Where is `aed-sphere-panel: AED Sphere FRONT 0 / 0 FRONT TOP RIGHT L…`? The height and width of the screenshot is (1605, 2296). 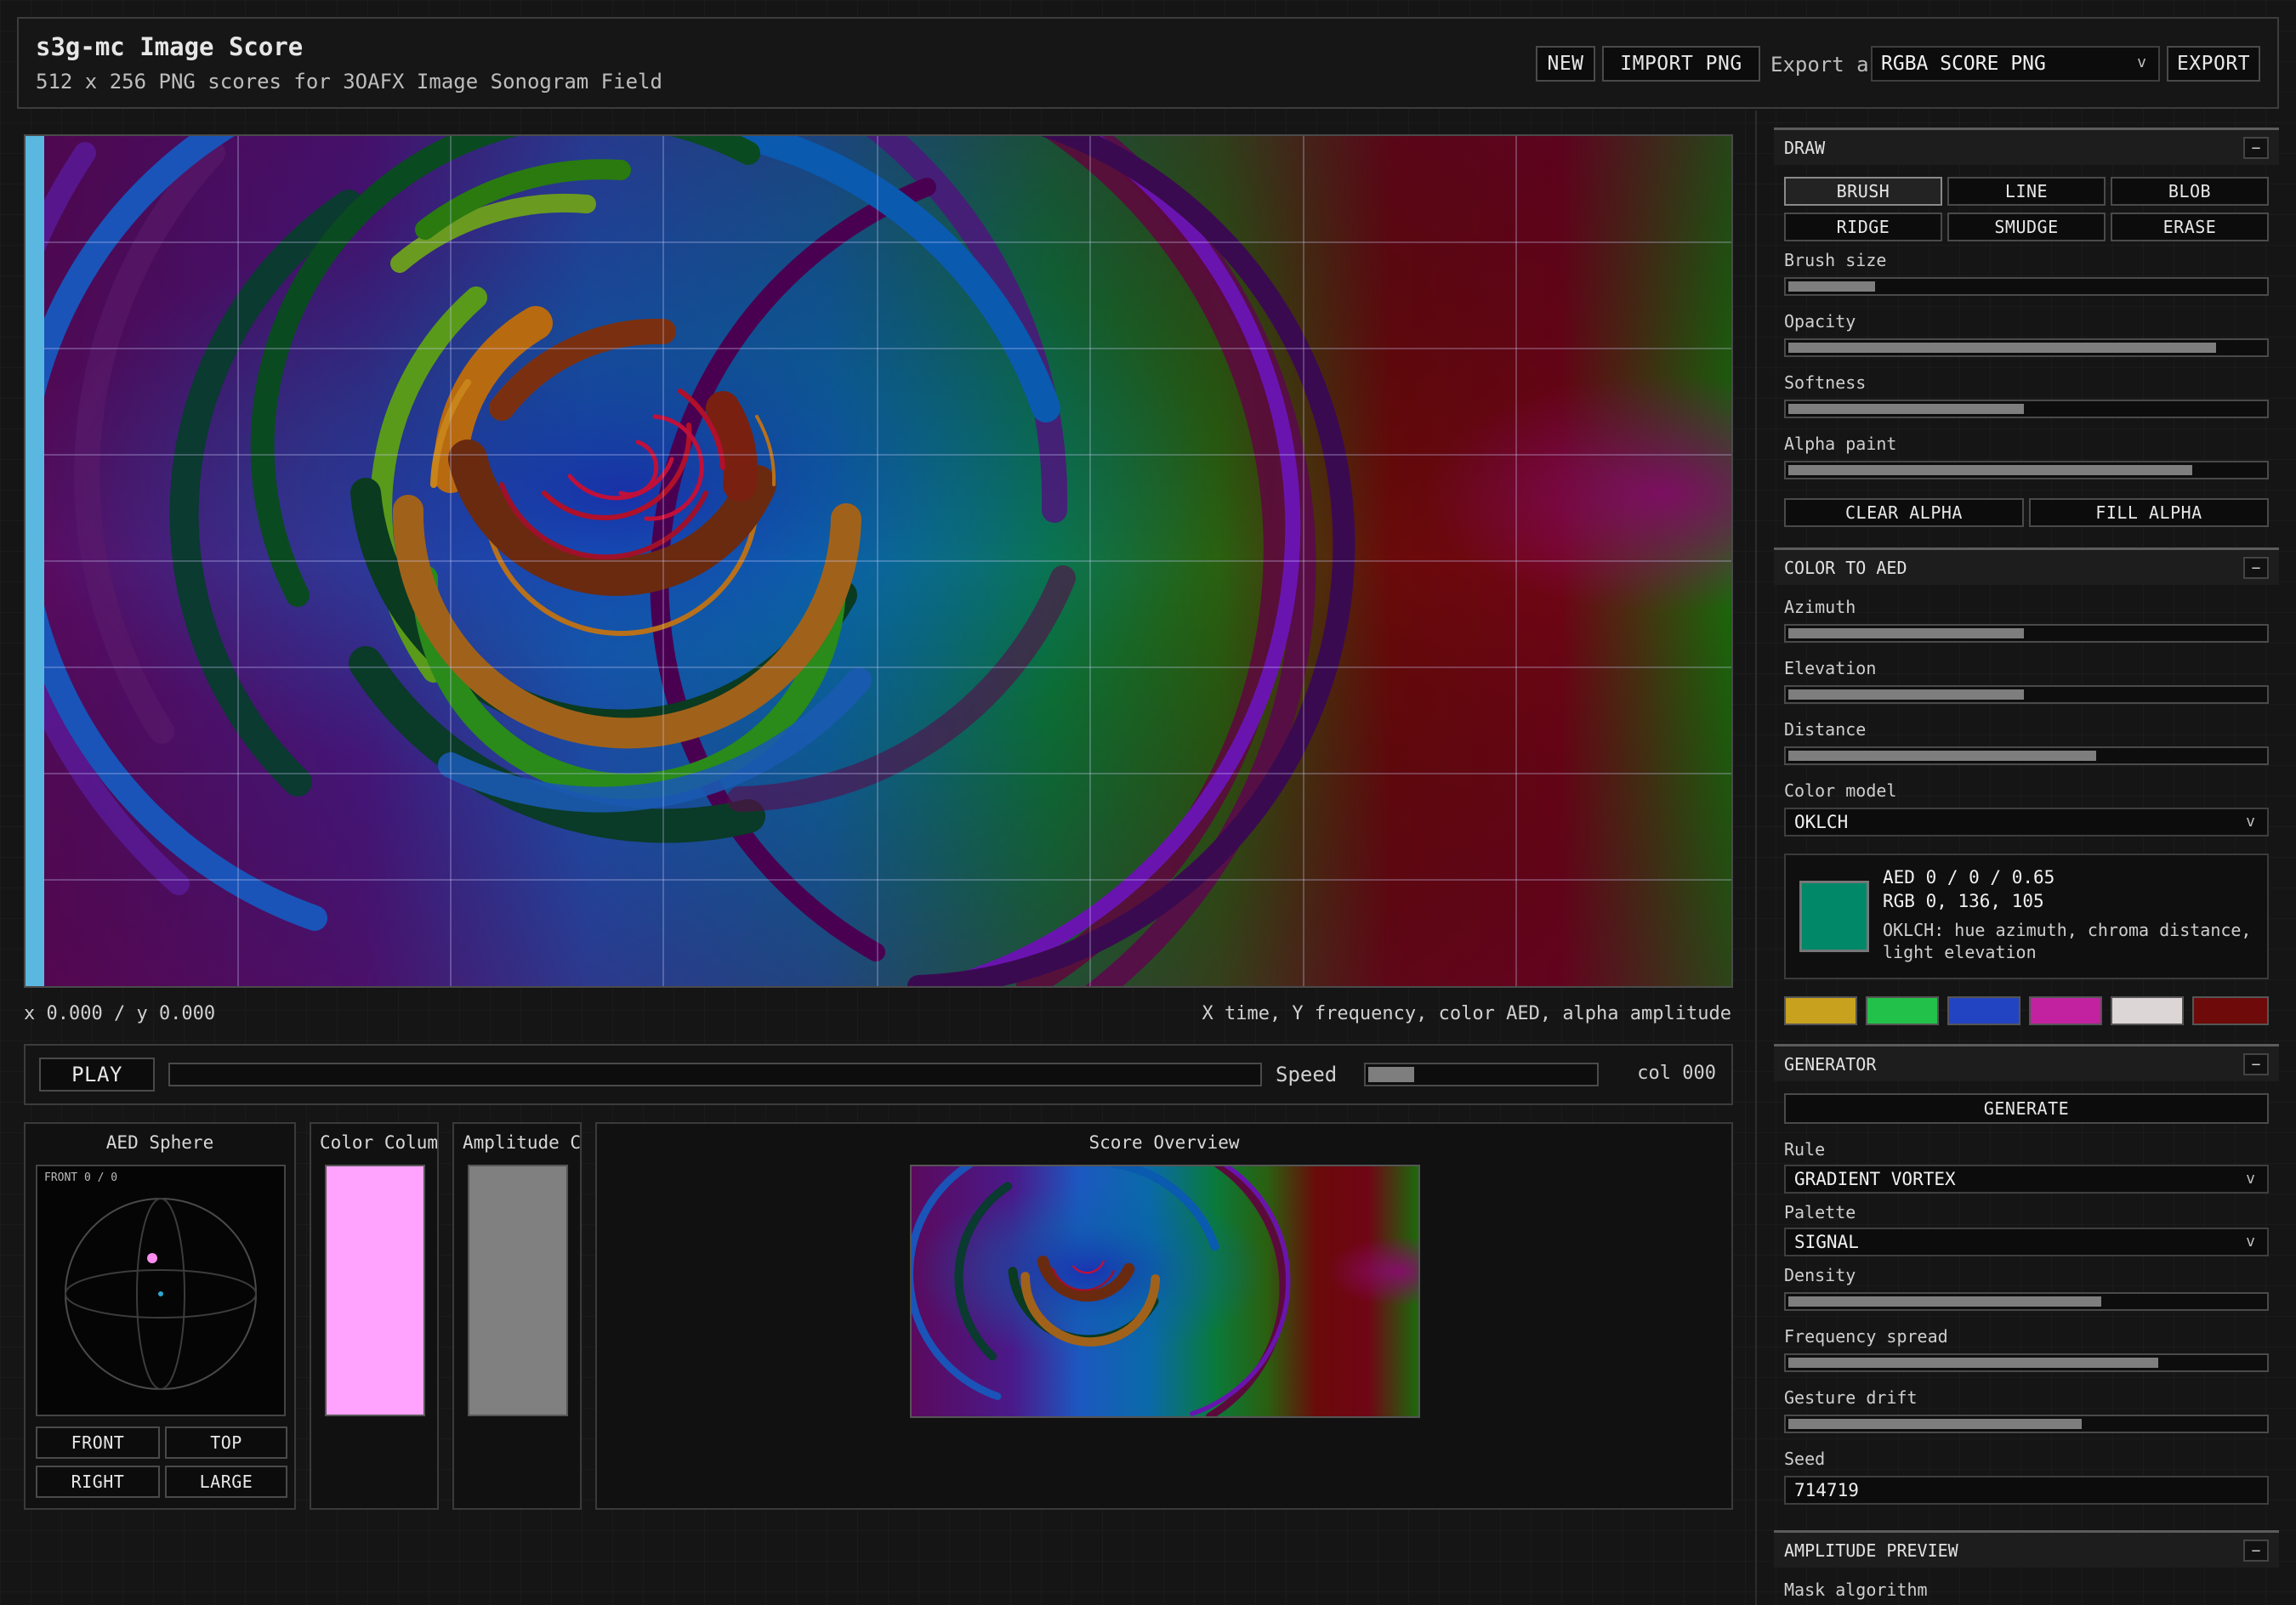 aed-sphere-panel: AED Sphere FRONT 0 / 0 FRONT TOP RIGHT L… is located at coordinates (160, 1316).